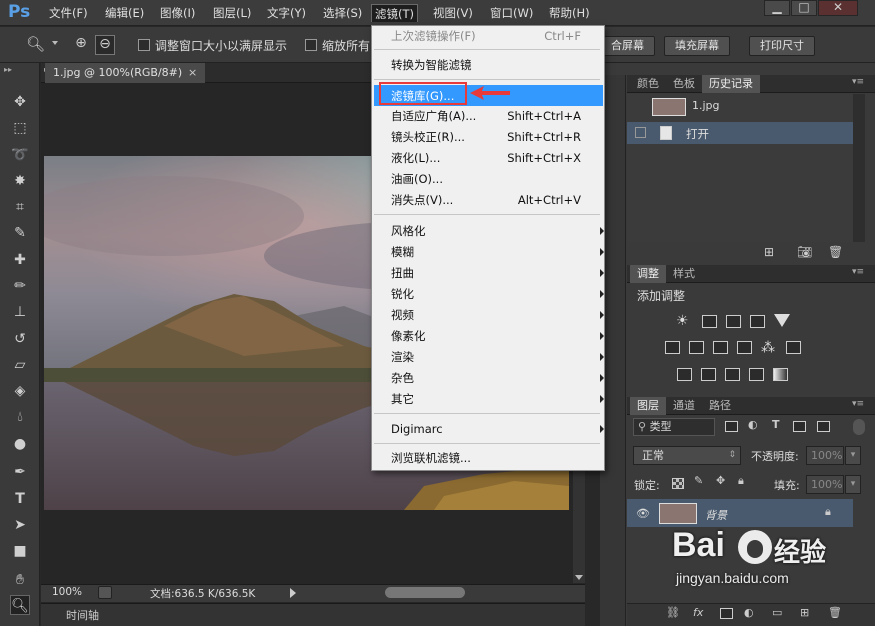 The width and height of the screenshot is (875, 626). I want to click on new-document-from-state-icon: ⊞, so click(769, 252).